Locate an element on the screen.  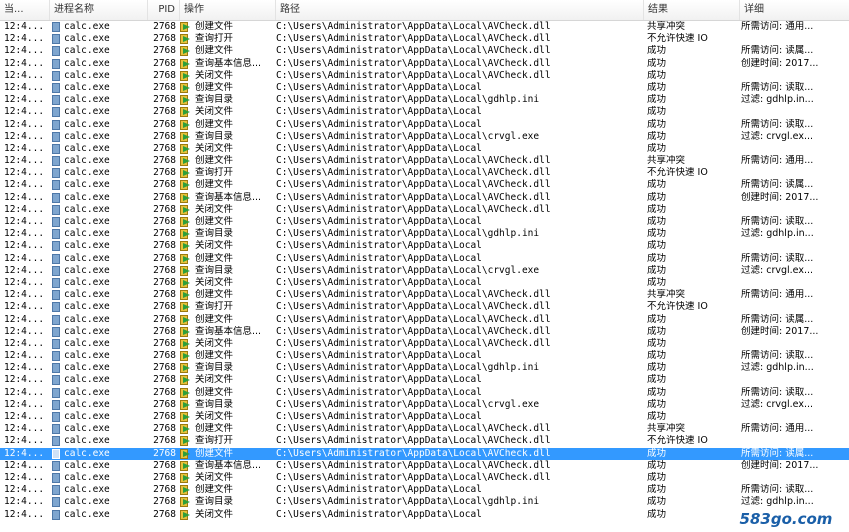
column-header-process: 进程名称 is located at coordinates (99, 10).